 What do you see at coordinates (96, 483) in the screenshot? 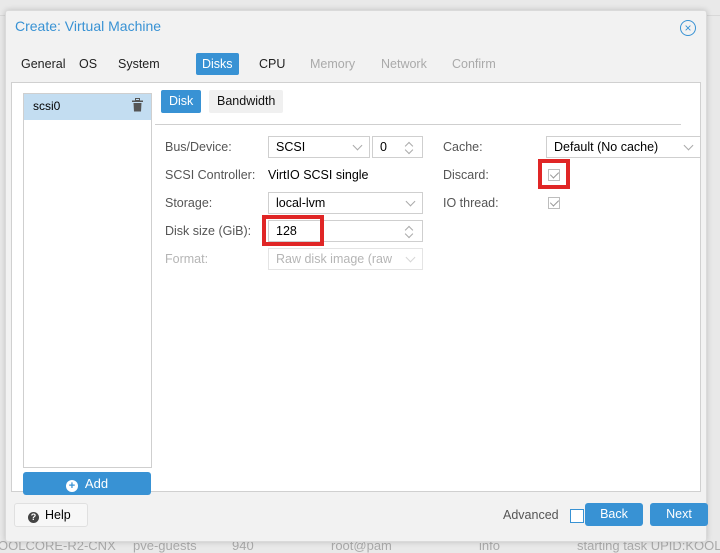
I see `add-label: Add` at bounding box center [96, 483].